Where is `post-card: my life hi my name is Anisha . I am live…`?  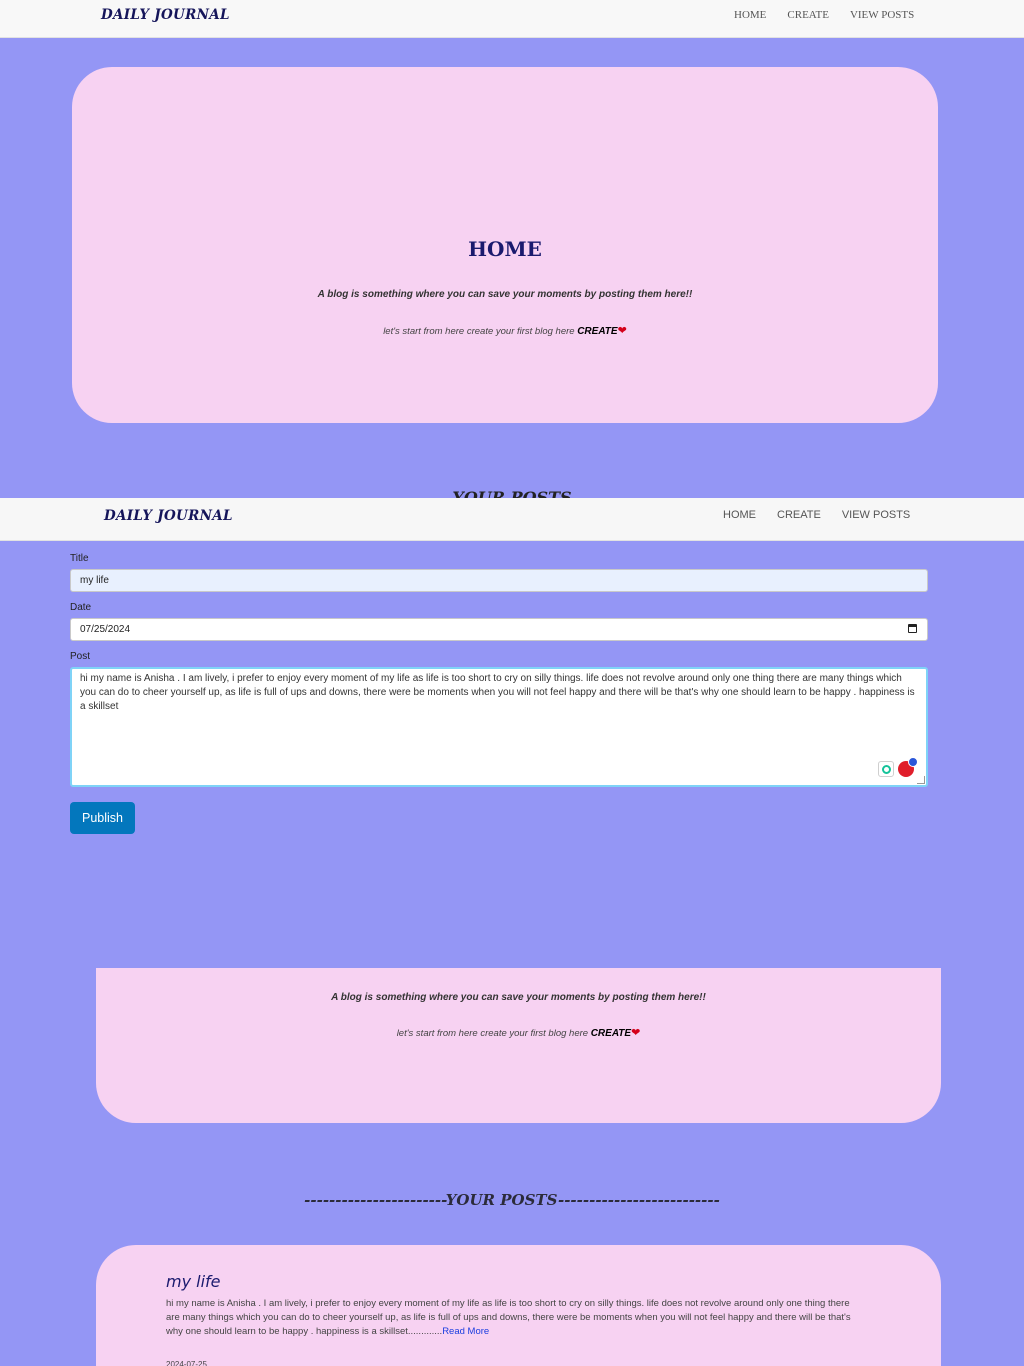 post-card: my life hi my name is Anisha . I am live… is located at coordinates (518, 1305).